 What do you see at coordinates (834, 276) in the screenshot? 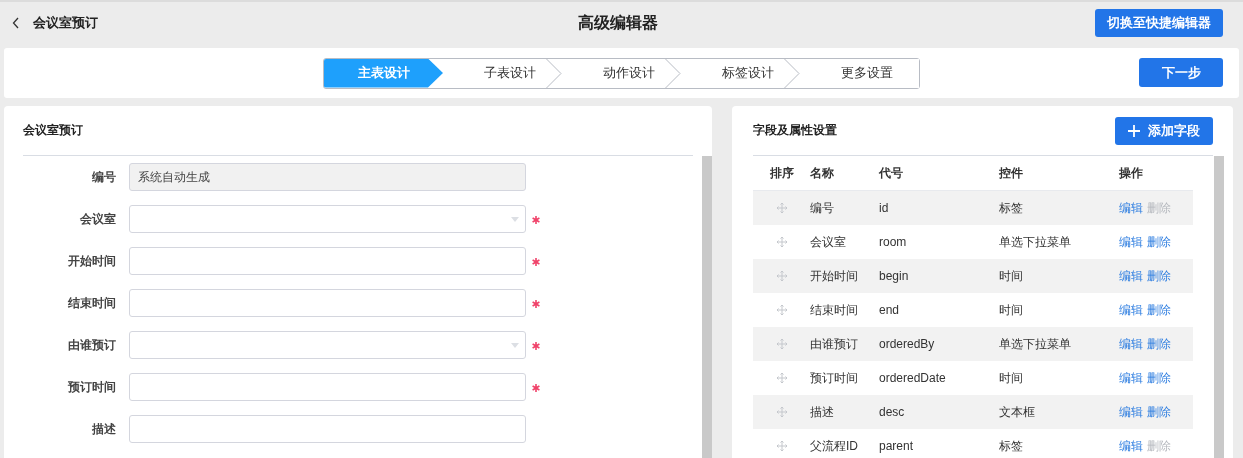
I see `table-cell-text: 开始时间` at bounding box center [834, 276].